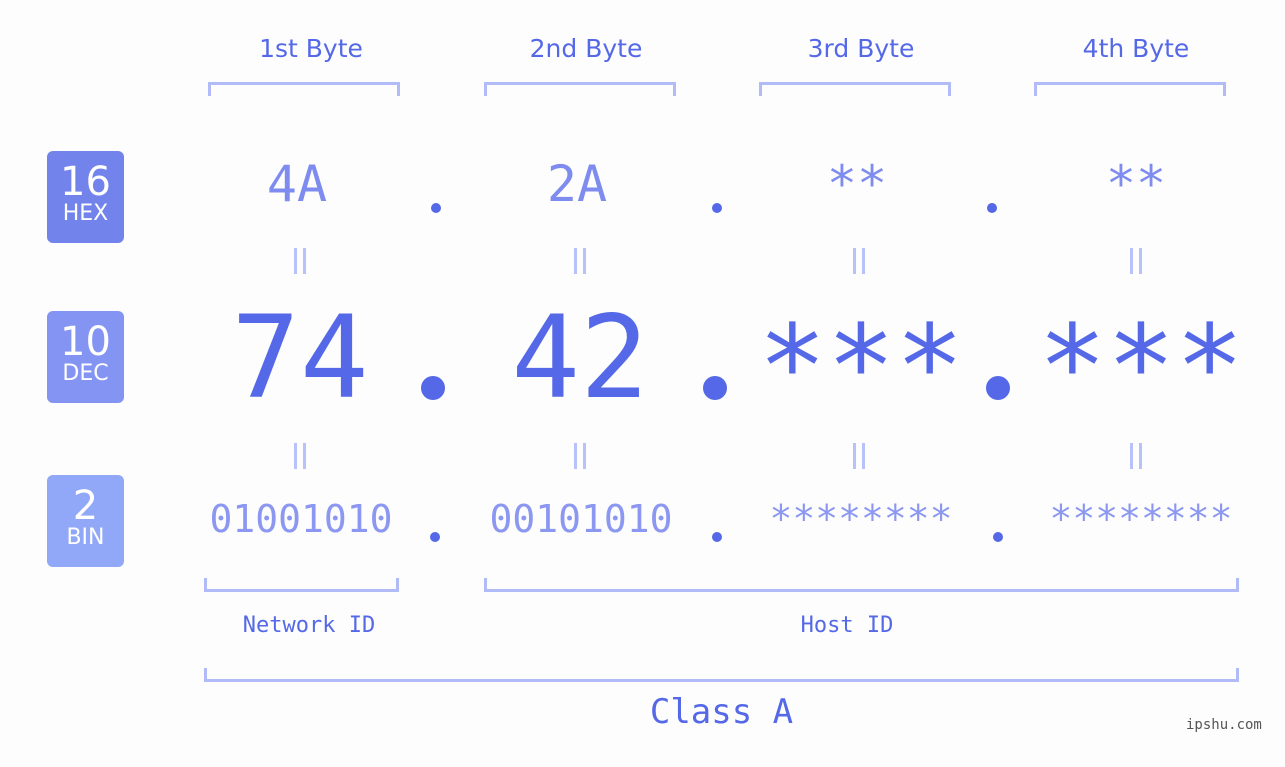 The height and width of the screenshot is (767, 1285). Describe the element at coordinates (85, 506) in the screenshot. I see `bin-badge-base: 2` at that location.